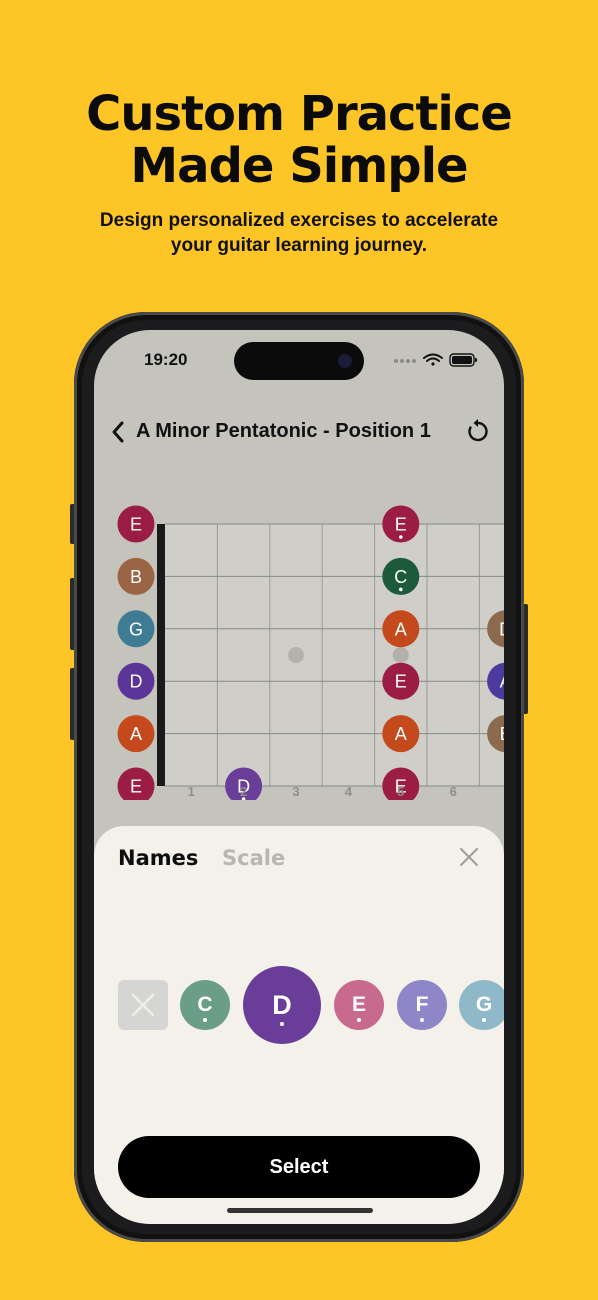 The height and width of the screenshot is (1300, 598). Describe the element at coordinates (166, 359) in the screenshot. I see `status-time: 19:20` at that location.